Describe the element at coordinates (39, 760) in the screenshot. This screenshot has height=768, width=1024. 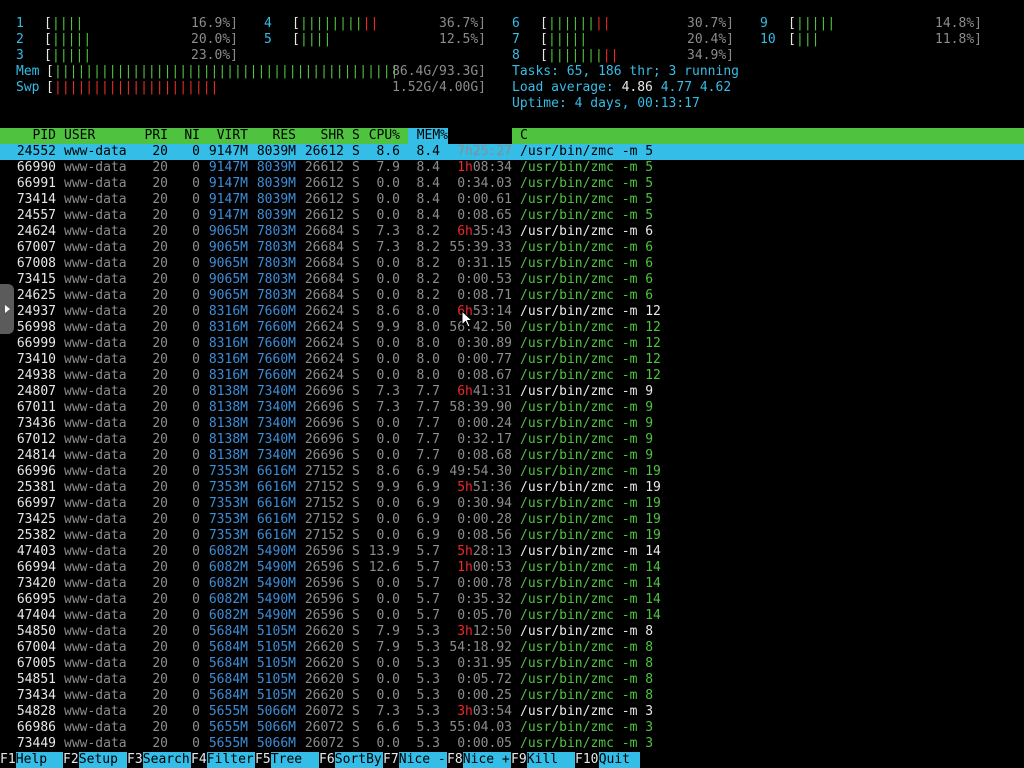
I see `function-key-label-help: Help` at that location.